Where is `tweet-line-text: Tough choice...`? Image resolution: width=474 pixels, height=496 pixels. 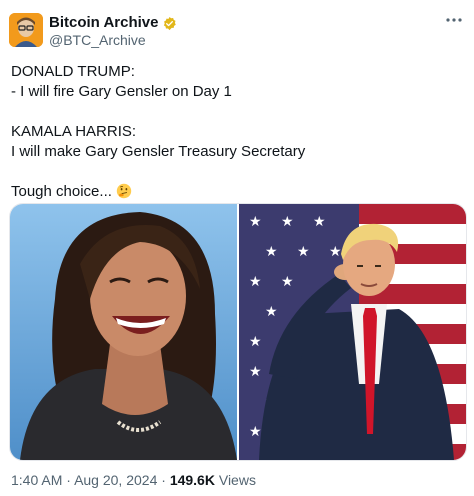
tweet-line-text: Tough choice... is located at coordinates (61, 191).